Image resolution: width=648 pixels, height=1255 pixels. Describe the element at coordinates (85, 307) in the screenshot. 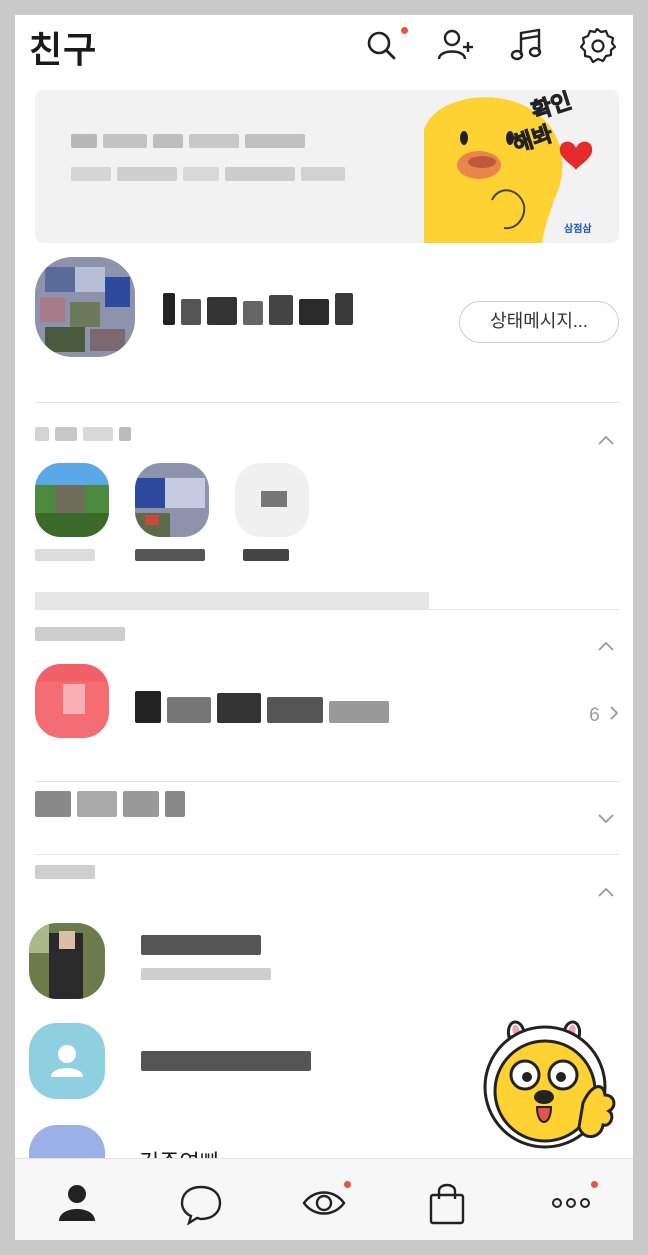

I see `my-avatar` at that location.